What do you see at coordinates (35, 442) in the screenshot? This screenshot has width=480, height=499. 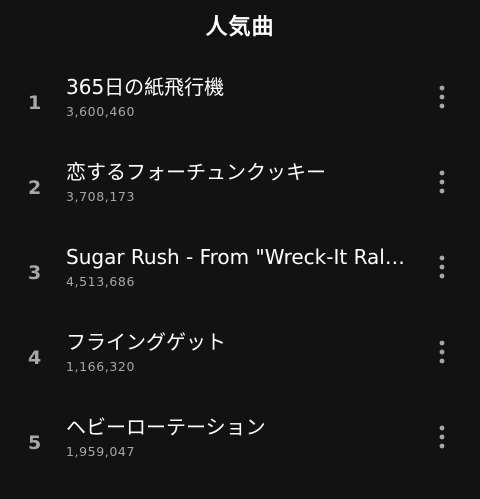 I see `track-rank: 5` at bounding box center [35, 442].